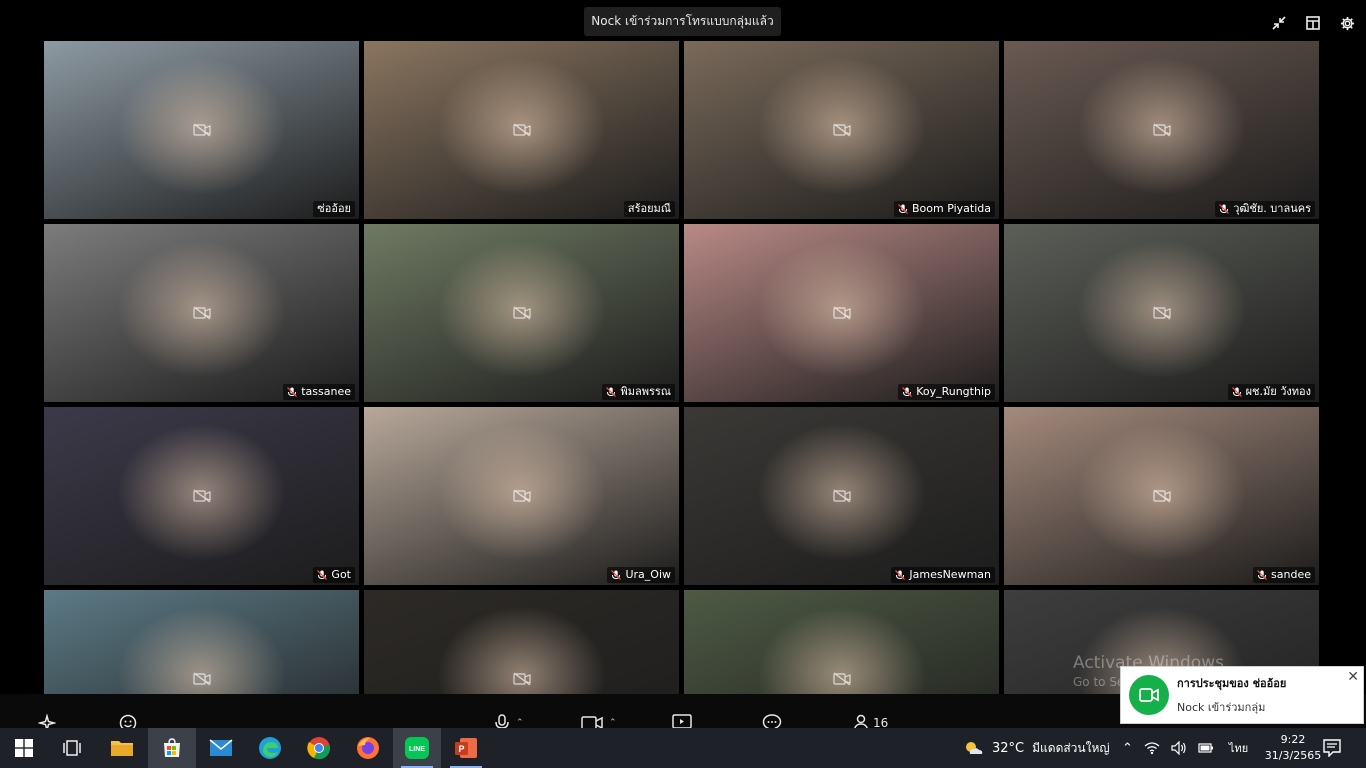 The width and height of the screenshot is (1366, 768). Describe the element at coordinates (1232, 683) in the screenshot. I see `notification-title: การประชุมของ ช่ออ้อย` at that location.